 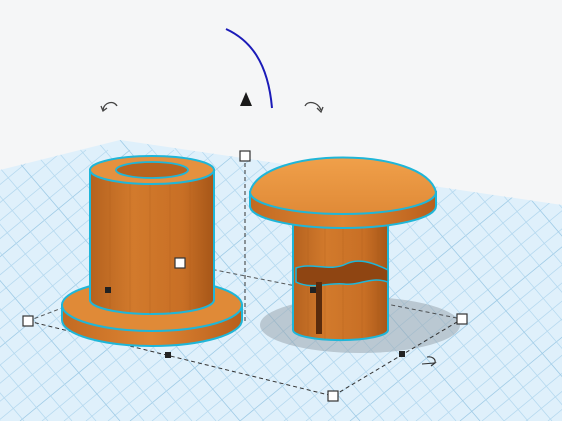 What do you see at coordinates (180, 263) in the screenshot?
I see `corner-handle-back` at bounding box center [180, 263].